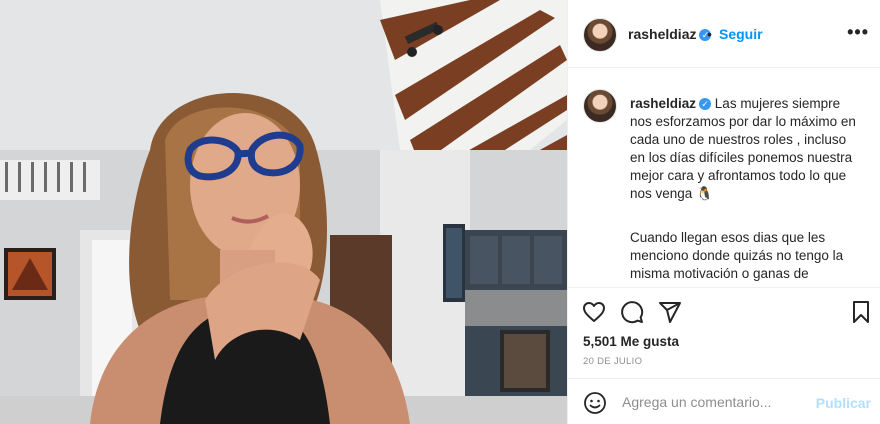 The height and width of the screenshot is (424, 880). What do you see at coordinates (612, 361) in the screenshot?
I see `post-date: 20 DE JULIO` at bounding box center [612, 361].